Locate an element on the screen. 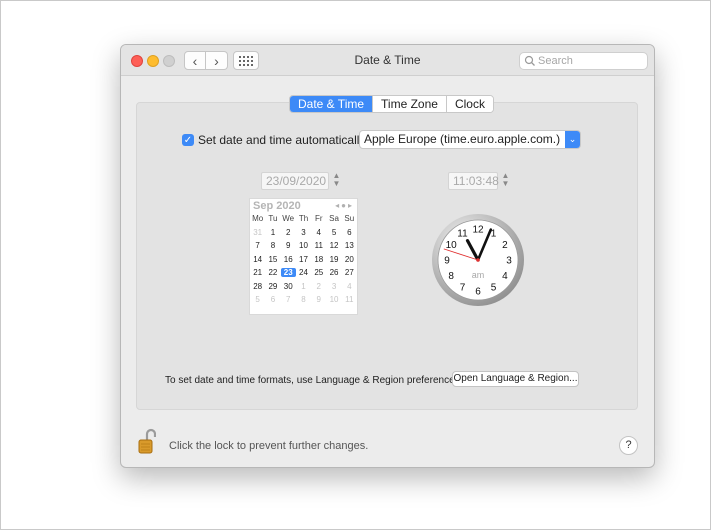 The image size is (711, 530). checkmark-icon: ✓ is located at coordinates (188, 140).